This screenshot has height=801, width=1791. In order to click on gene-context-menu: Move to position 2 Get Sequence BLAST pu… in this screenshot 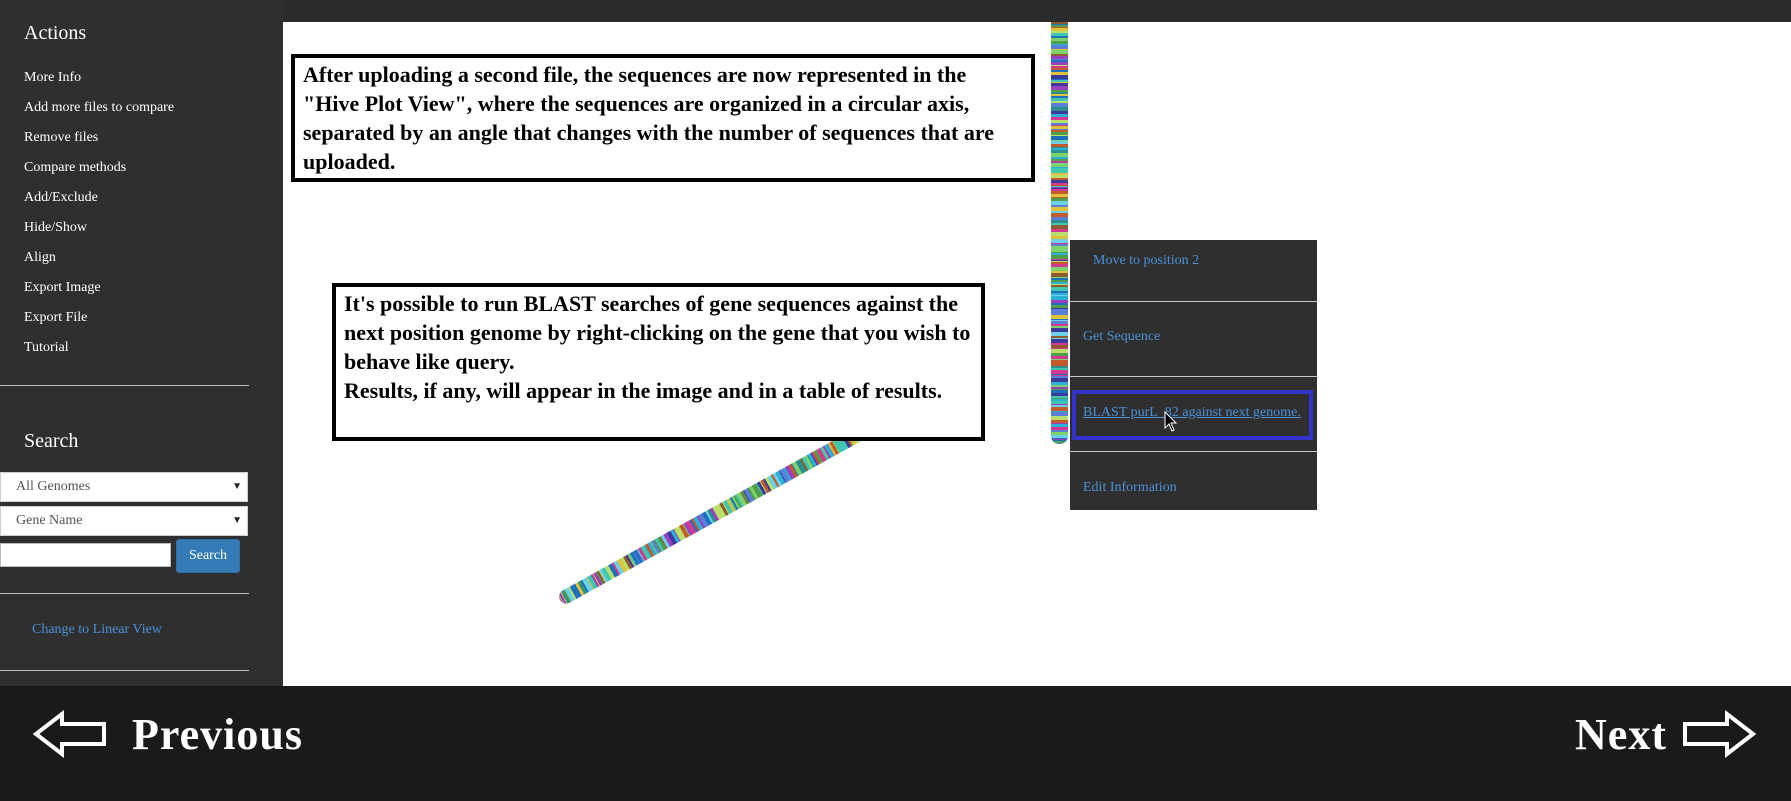, I will do `click(1193, 375)`.